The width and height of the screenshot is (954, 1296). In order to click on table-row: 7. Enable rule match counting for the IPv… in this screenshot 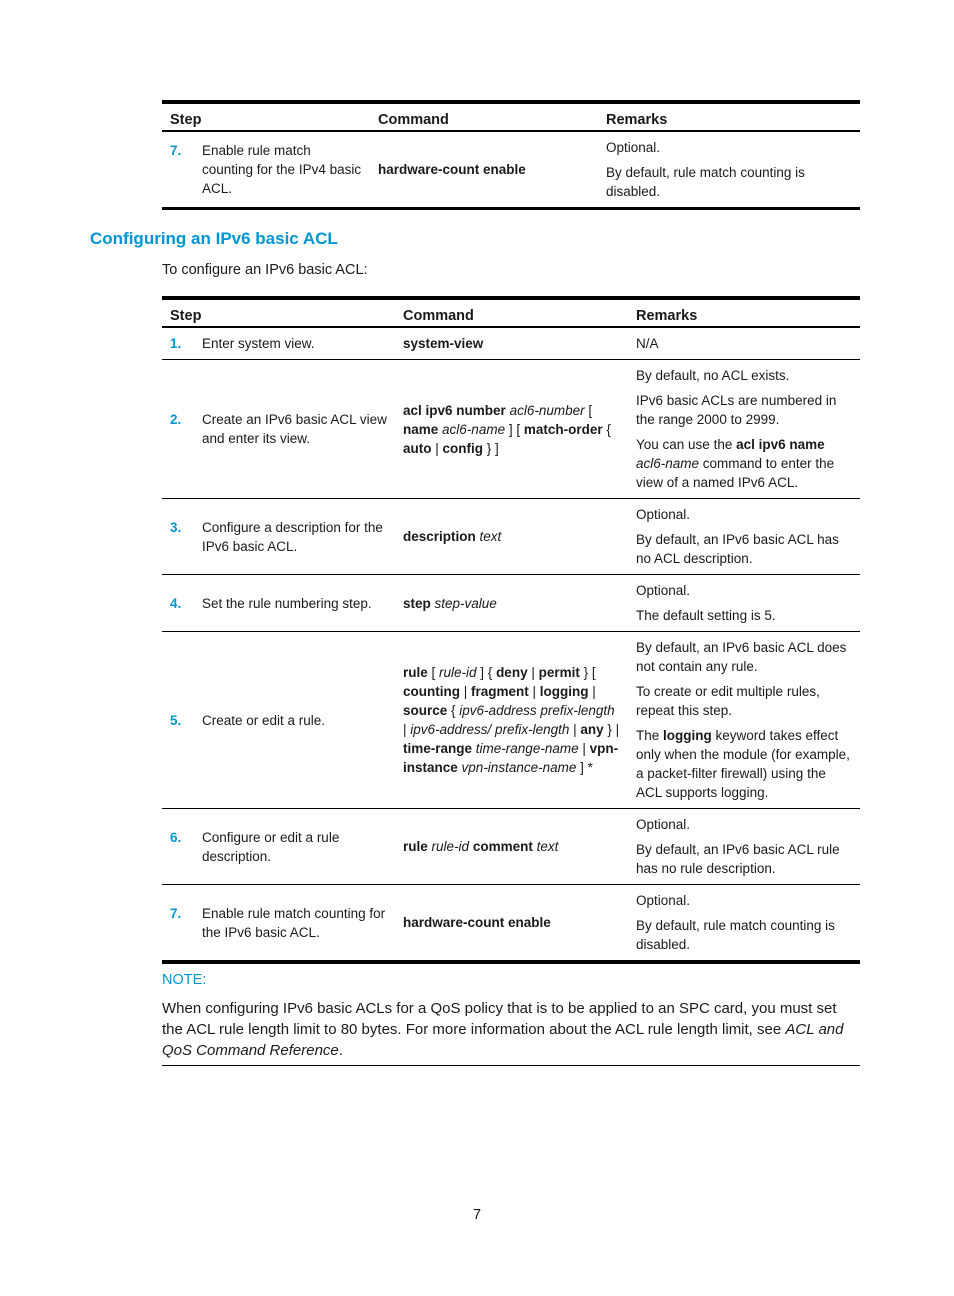, I will do `click(511, 923)`.